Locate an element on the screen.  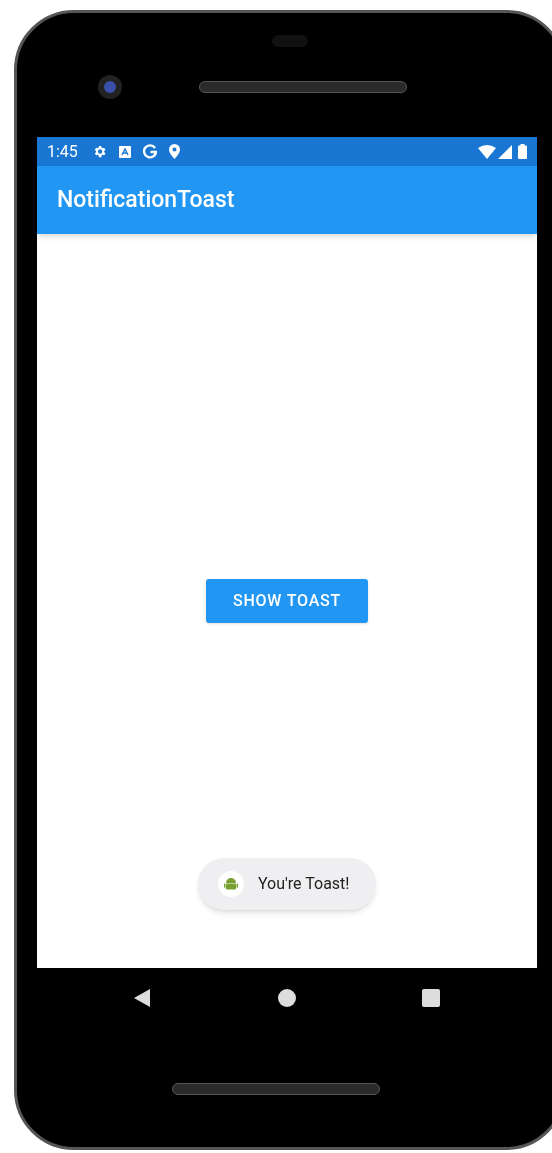
google-icon is located at coordinates (149, 151).